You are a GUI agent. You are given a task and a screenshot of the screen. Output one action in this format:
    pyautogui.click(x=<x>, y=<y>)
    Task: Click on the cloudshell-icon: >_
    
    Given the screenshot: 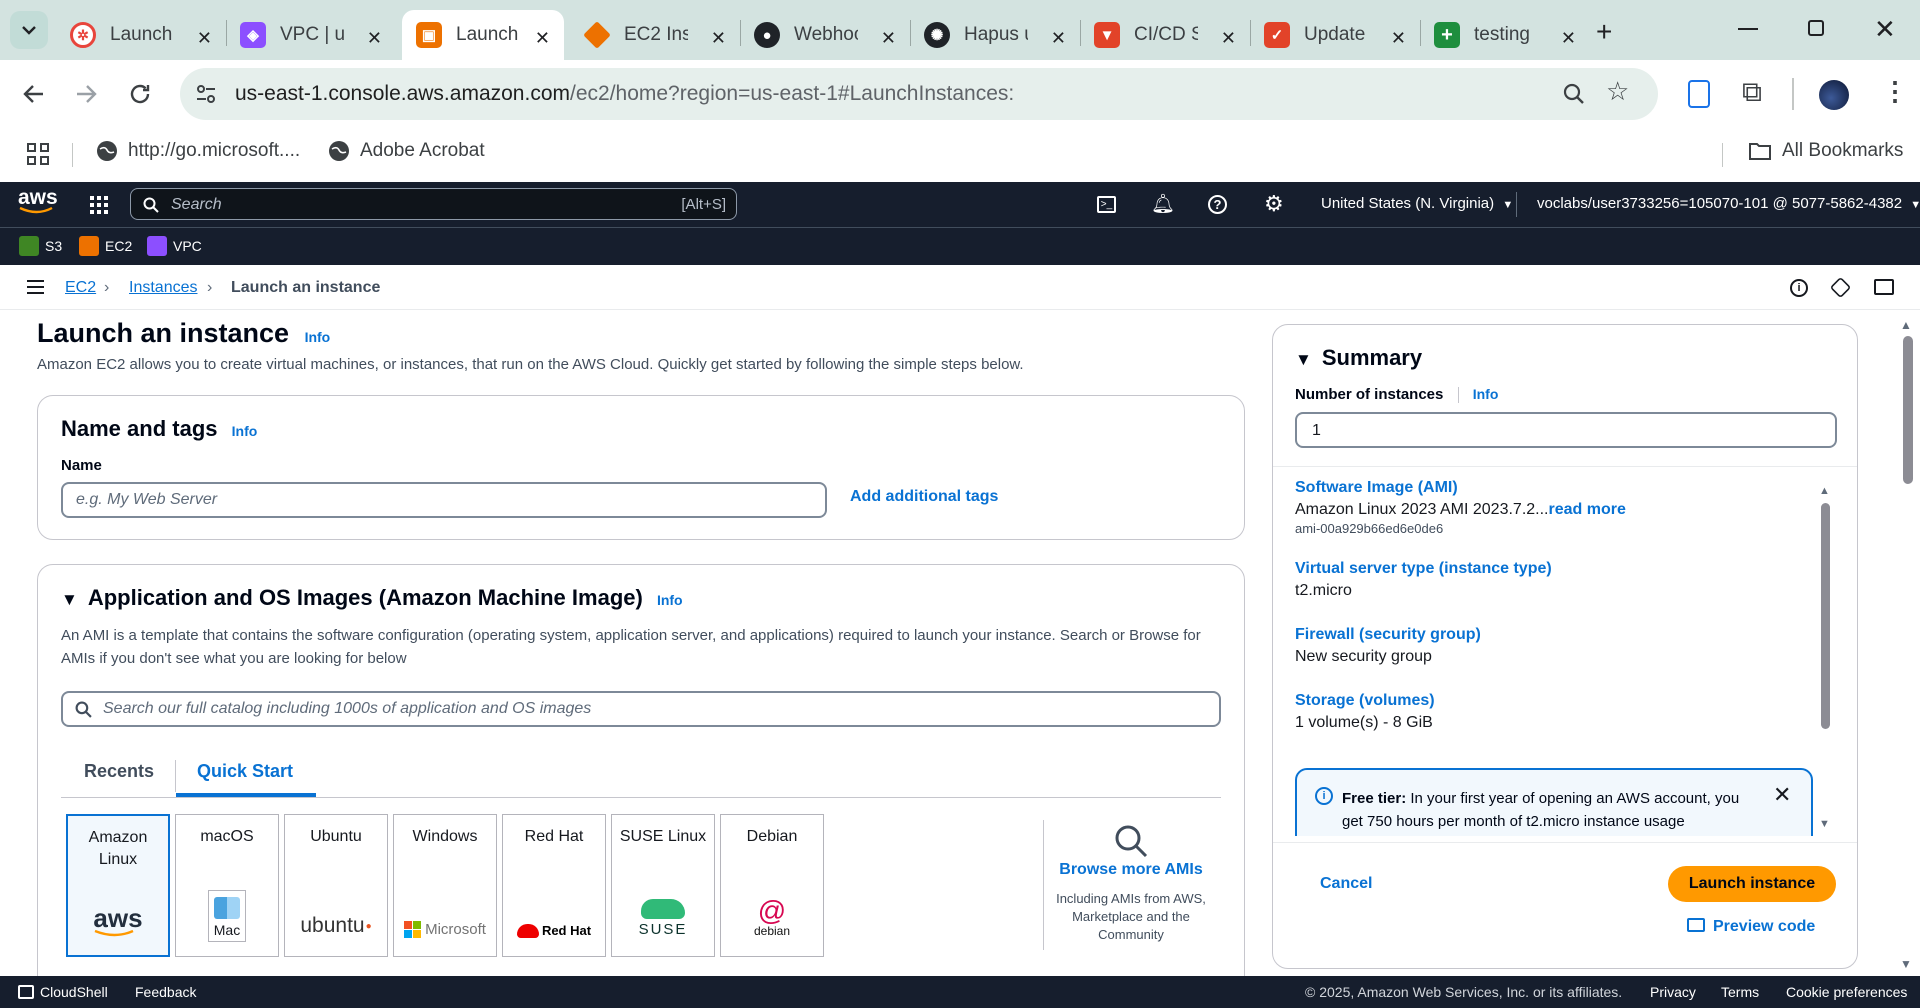 What is the action you would take?
    pyautogui.click(x=1106, y=204)
    